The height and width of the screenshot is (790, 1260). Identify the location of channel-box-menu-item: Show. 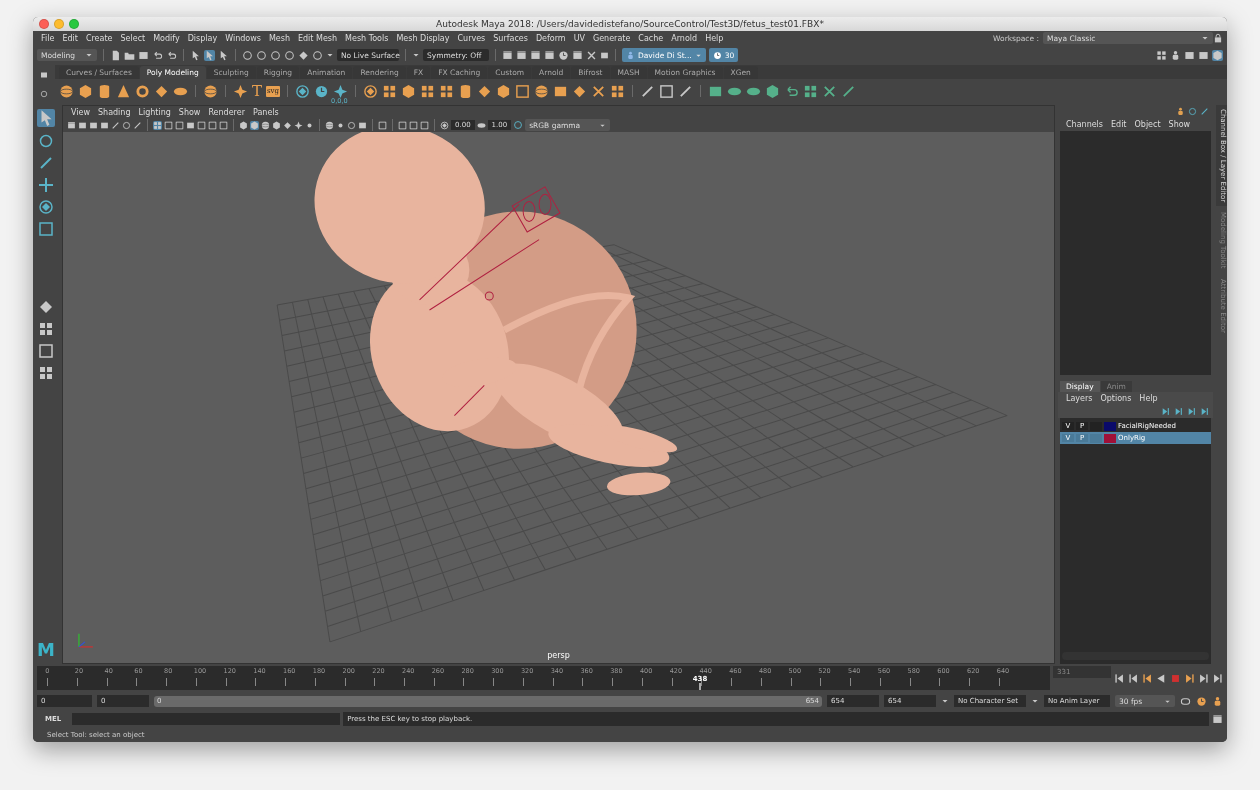
(1179, 124).